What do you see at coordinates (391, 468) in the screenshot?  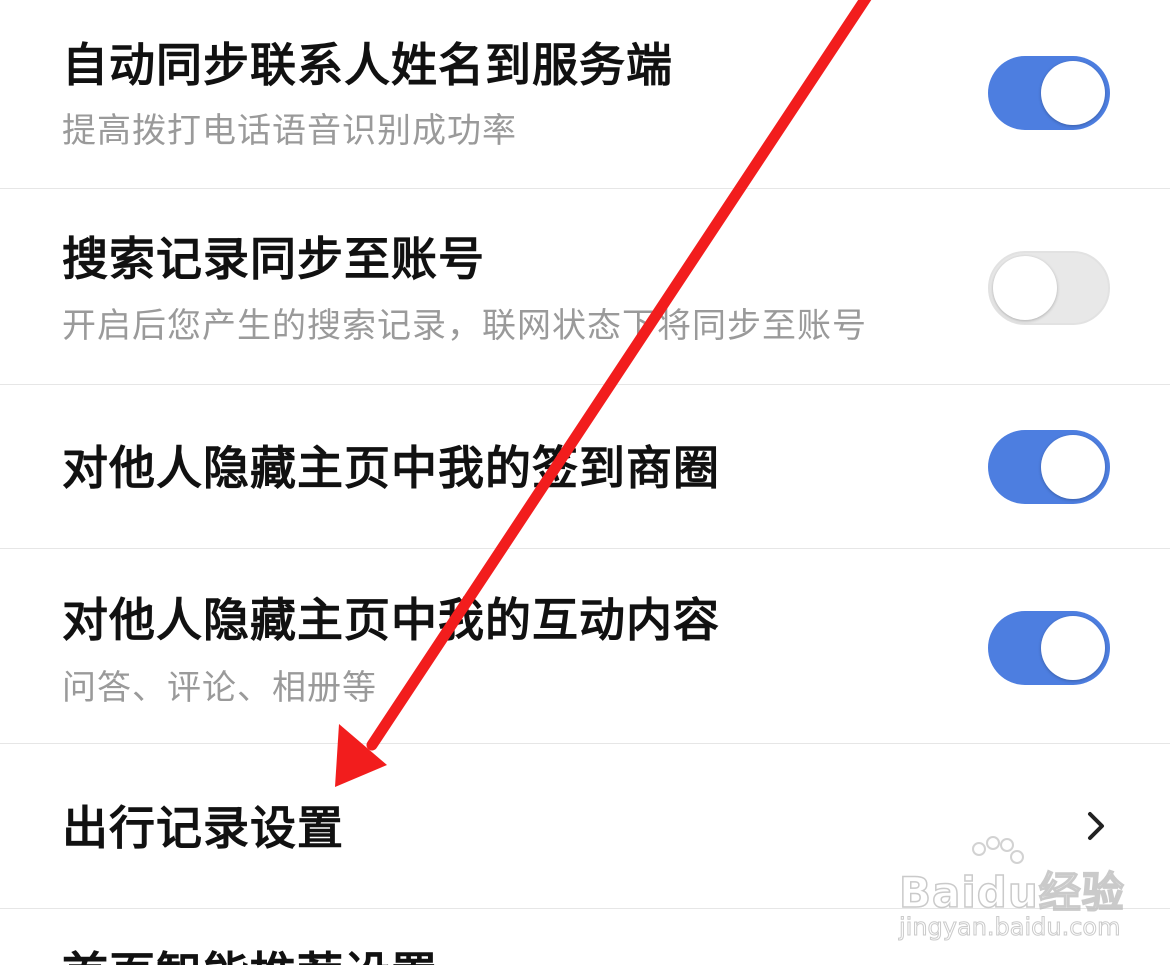 I see `setting-title: 对他人隐藏主页中我的签到商圈` at bounding box center [391, 468].